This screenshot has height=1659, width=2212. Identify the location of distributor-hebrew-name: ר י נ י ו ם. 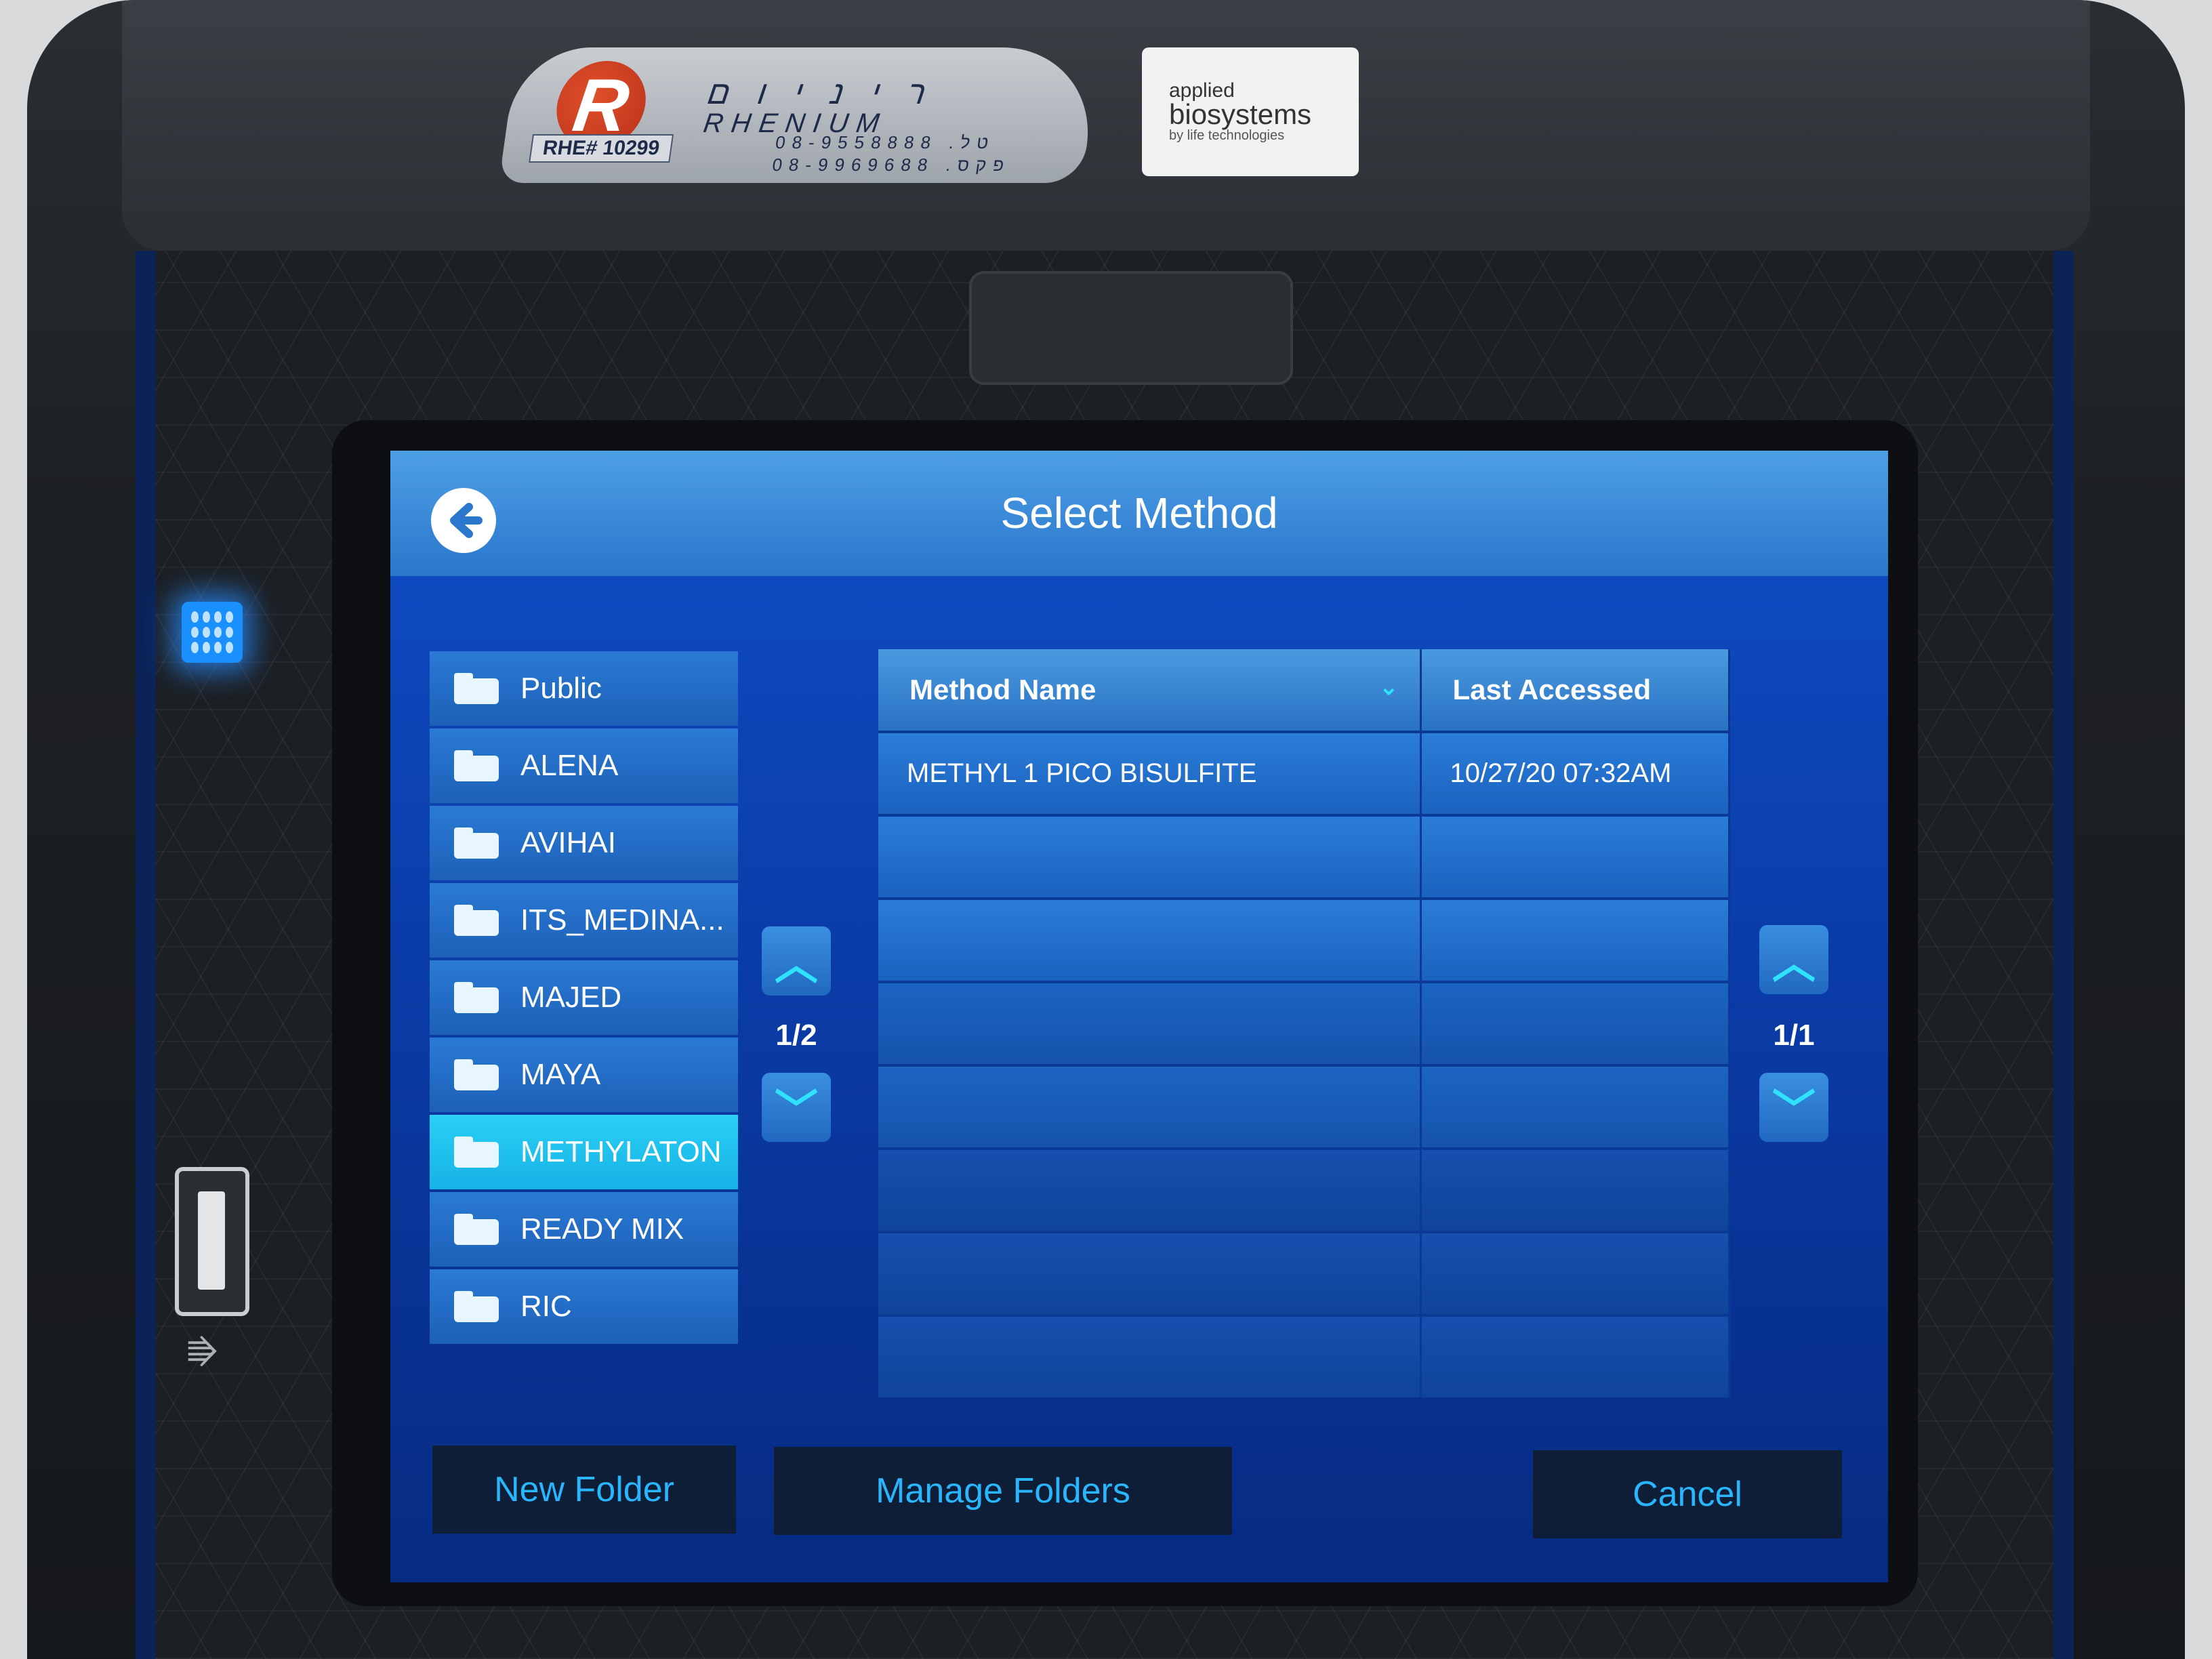
(822, 93).